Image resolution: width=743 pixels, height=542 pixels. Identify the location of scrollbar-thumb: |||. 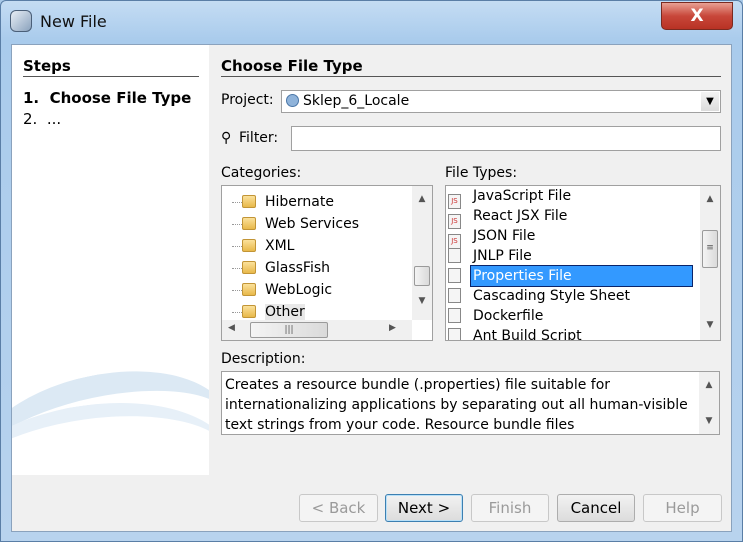
(289, 330).